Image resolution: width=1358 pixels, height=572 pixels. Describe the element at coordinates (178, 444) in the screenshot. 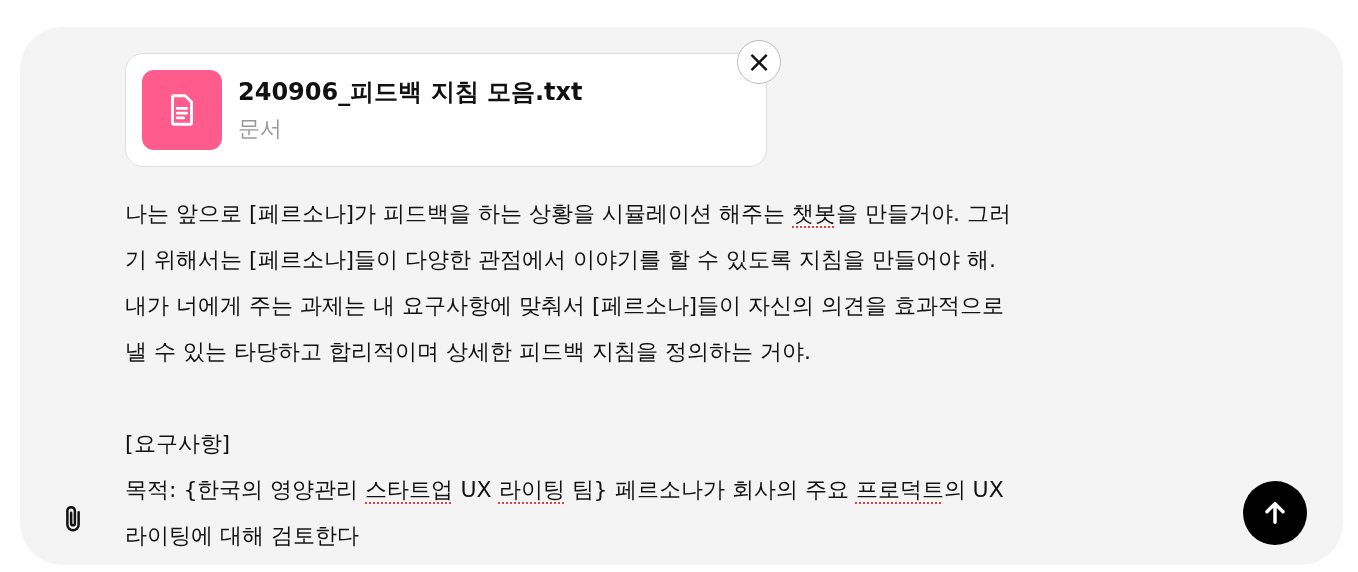

I see `message-text-line: [요구사항]` at that location.